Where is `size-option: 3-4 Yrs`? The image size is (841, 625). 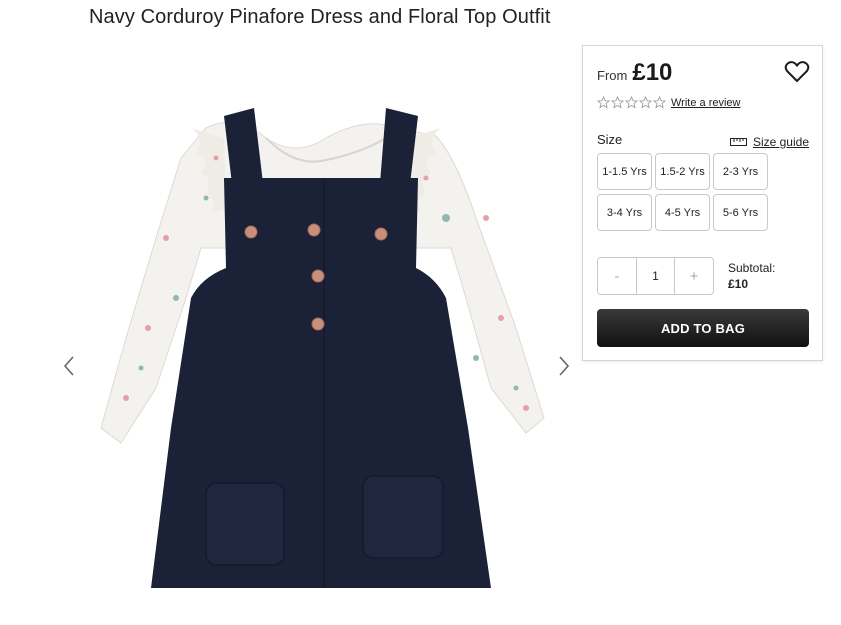 size-option: 3-4 Yrs is located at coordinates (624, 212).